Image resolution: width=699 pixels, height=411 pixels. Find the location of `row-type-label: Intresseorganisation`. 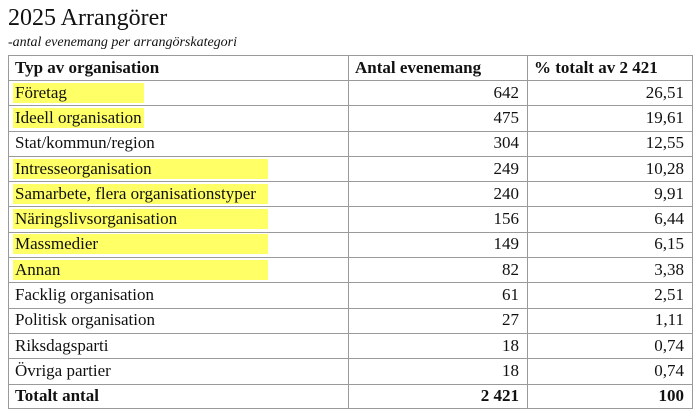

row-type-label: Intresseorganisation is located at coordinates (140, 168).